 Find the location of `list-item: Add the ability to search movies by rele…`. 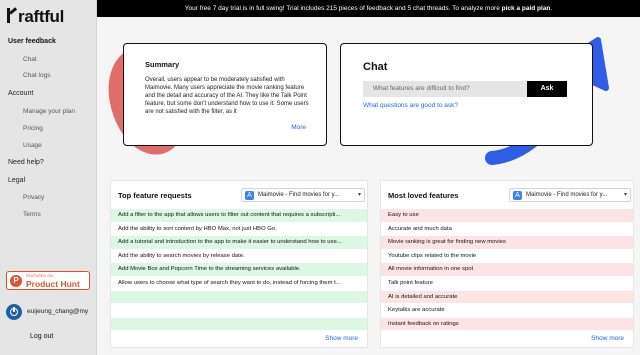

list-item: Add the ability to search movies by rele… is located at coordinates (239, 256).